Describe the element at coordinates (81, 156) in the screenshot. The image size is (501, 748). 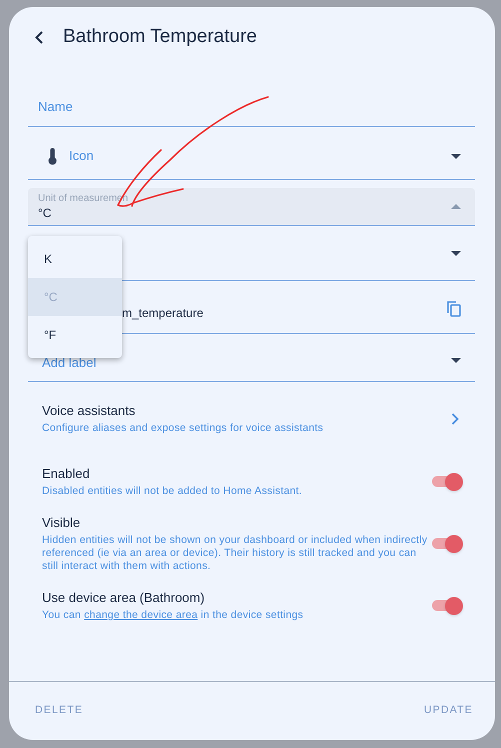
I see `field-label: Icon` at that location.